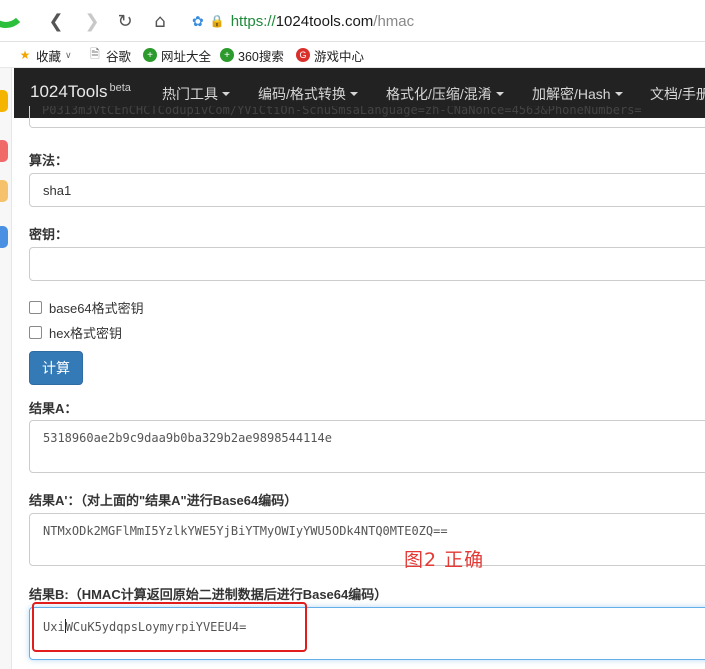 The width and height of the screenshot is (705, 669). I want to click on menu-label: 编码/格式转换, so click(302, 94).